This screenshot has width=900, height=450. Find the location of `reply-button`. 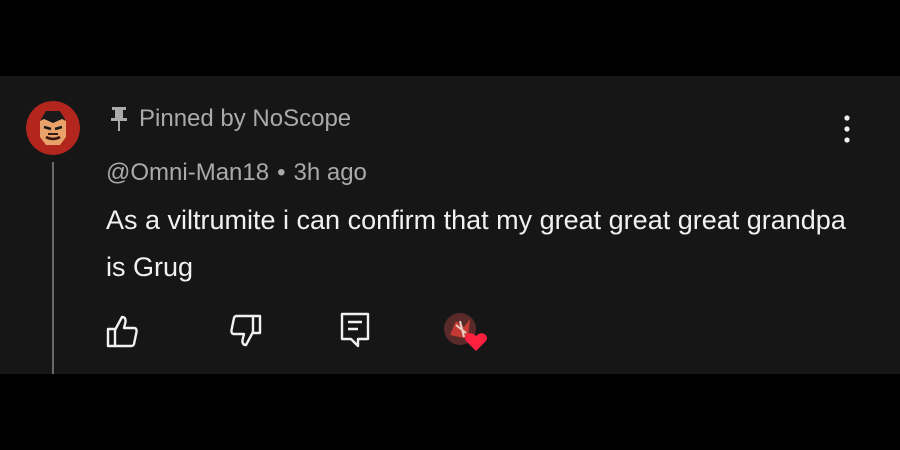

reply-button is located at coordinates (355, 330).